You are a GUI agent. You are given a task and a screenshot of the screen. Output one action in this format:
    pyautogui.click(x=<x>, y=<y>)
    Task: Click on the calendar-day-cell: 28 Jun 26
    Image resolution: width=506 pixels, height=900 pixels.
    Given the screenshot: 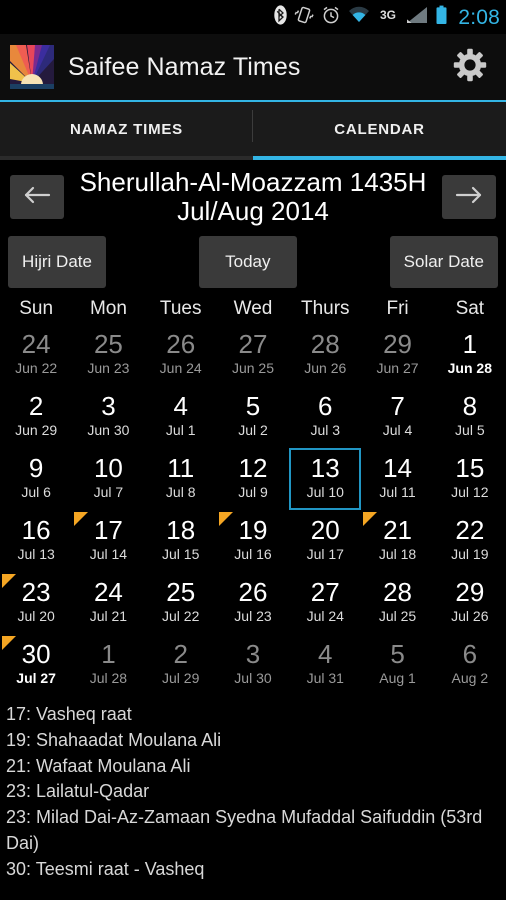 What is the action you would take?
    pyautogui.click(x=325, y=355)
    